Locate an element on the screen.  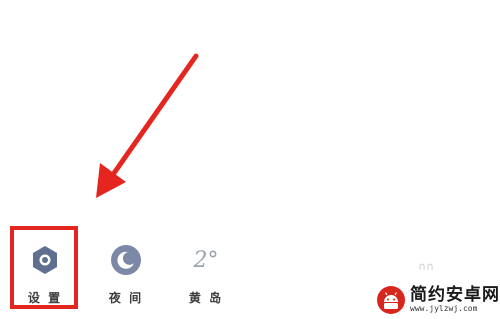
temperature-text: 2° is located at coordinates (206, 260).